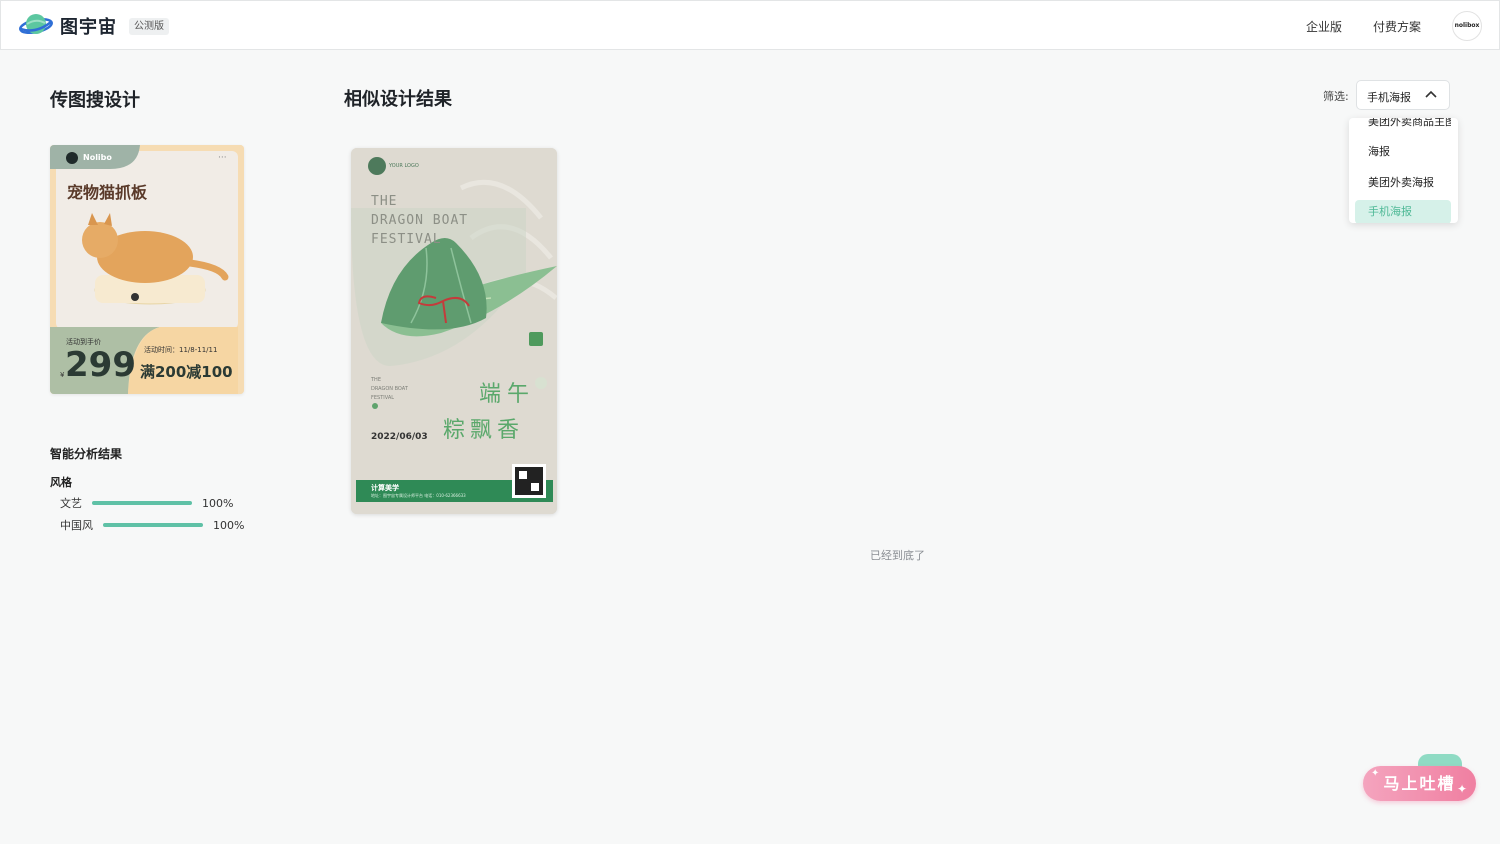 The image size is (1500, 844). What do you see at coordinates (149, 26) in the screenshot?
I see `beta-badge: 公测版` at bounding box center [149, 26].